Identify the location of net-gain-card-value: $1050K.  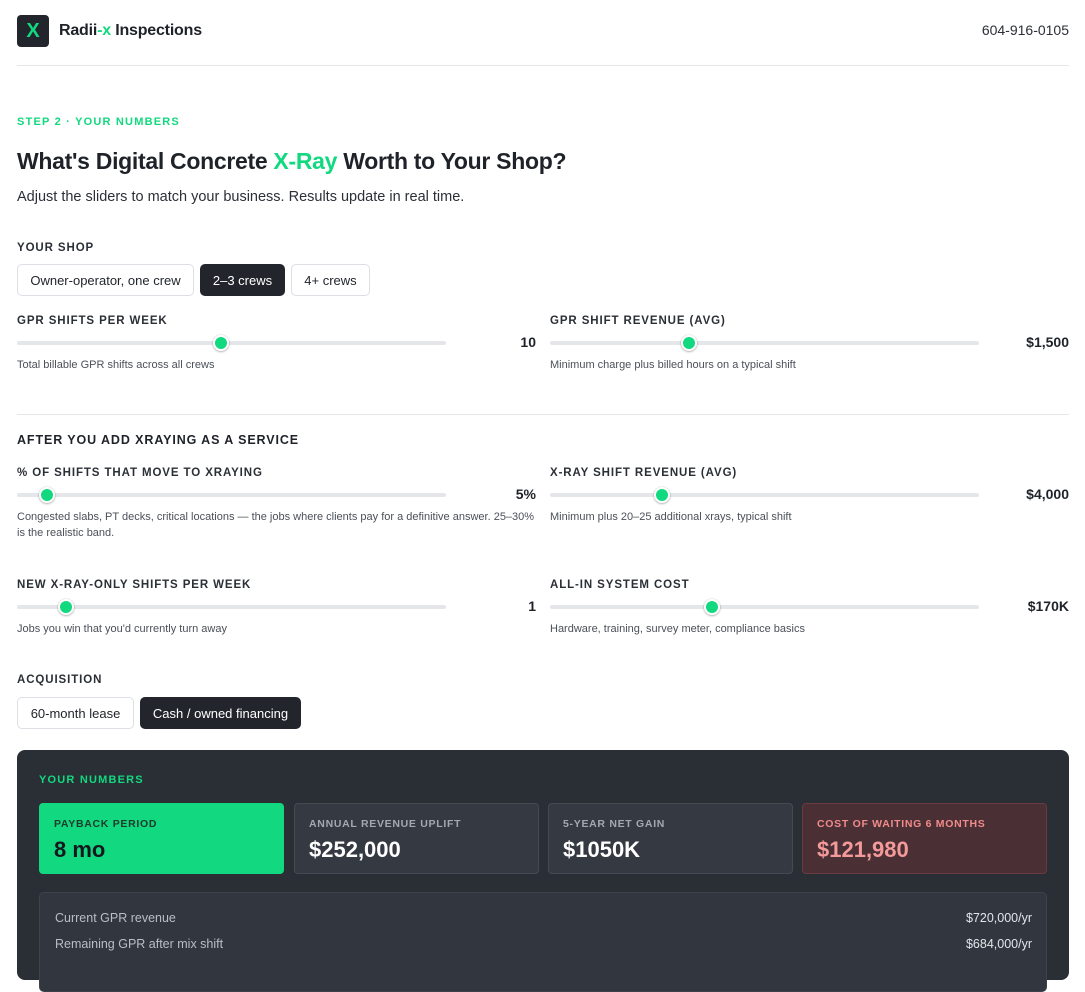
(602, 849).